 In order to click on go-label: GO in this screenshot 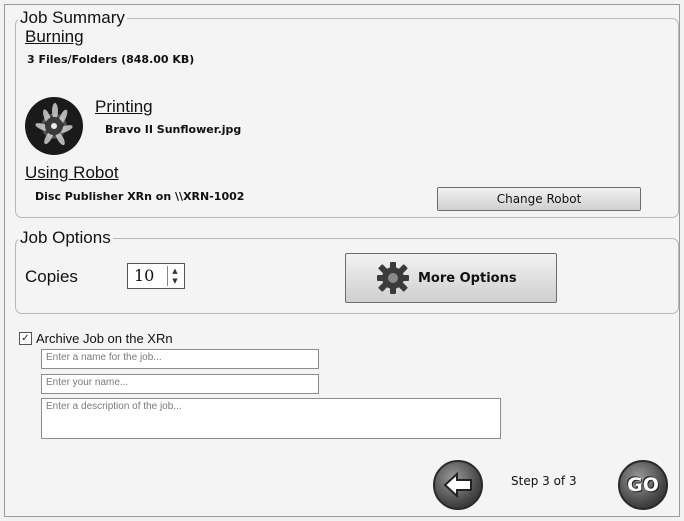, I will do `click(643, 485)`.